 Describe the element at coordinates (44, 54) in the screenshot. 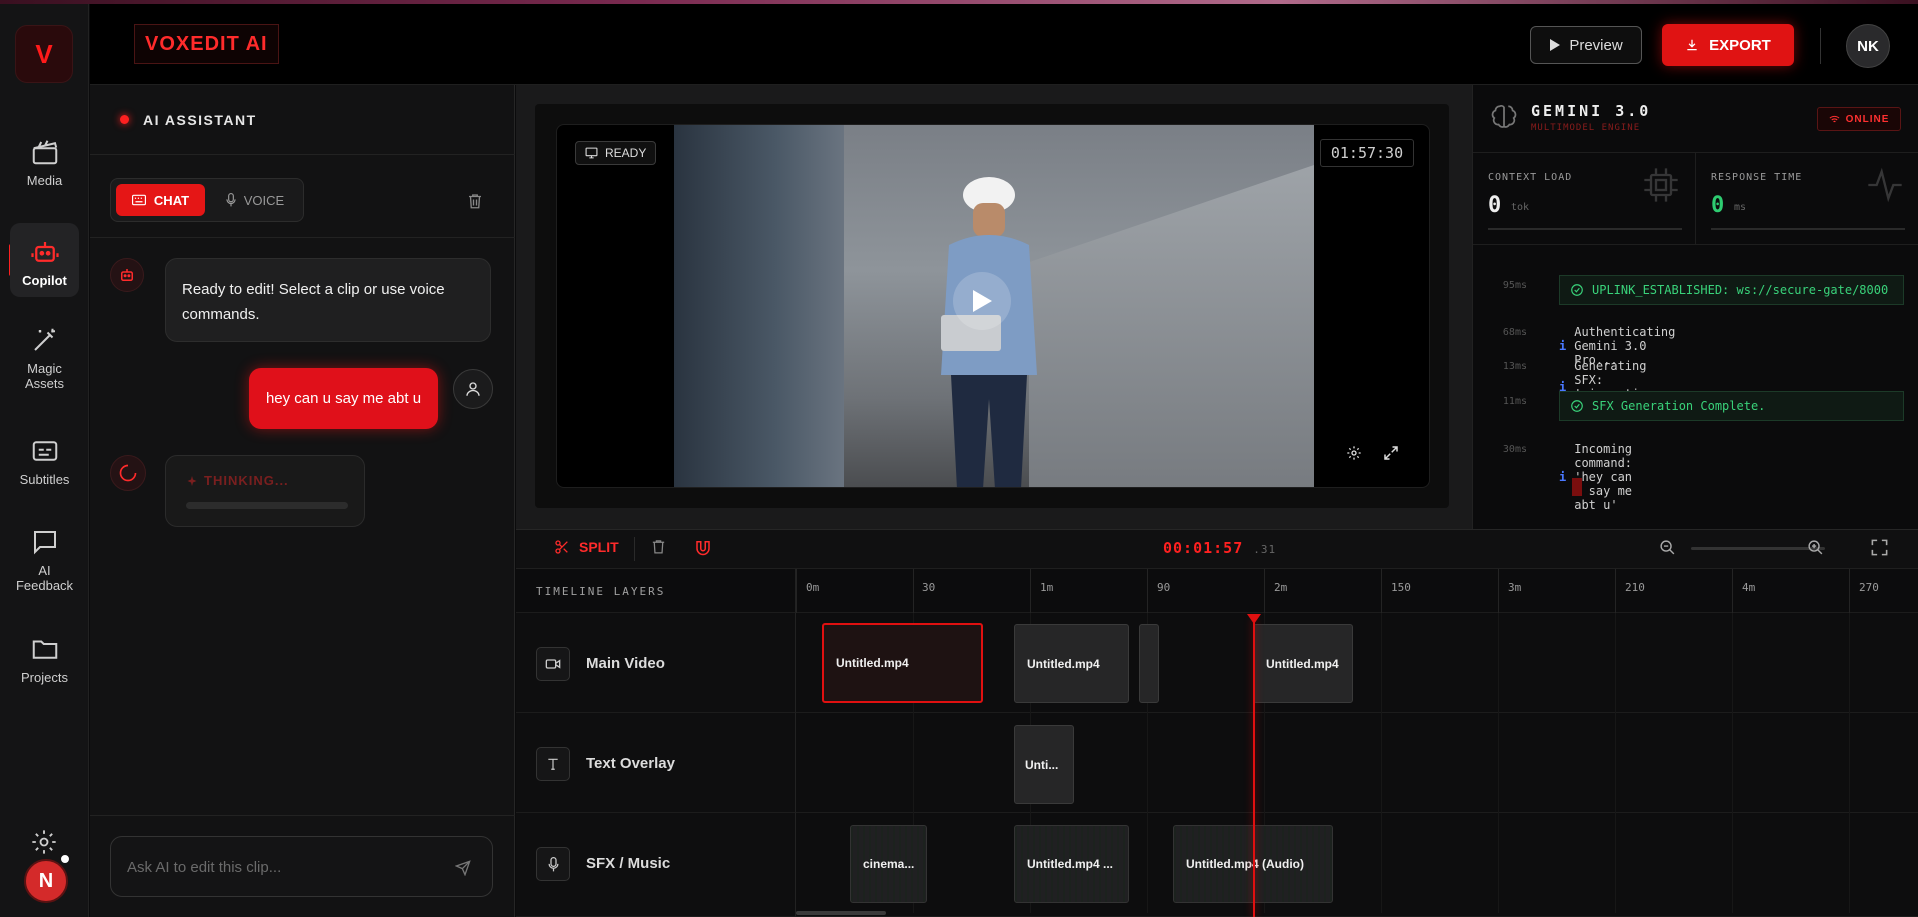

I see `app-logo: V` at that location.